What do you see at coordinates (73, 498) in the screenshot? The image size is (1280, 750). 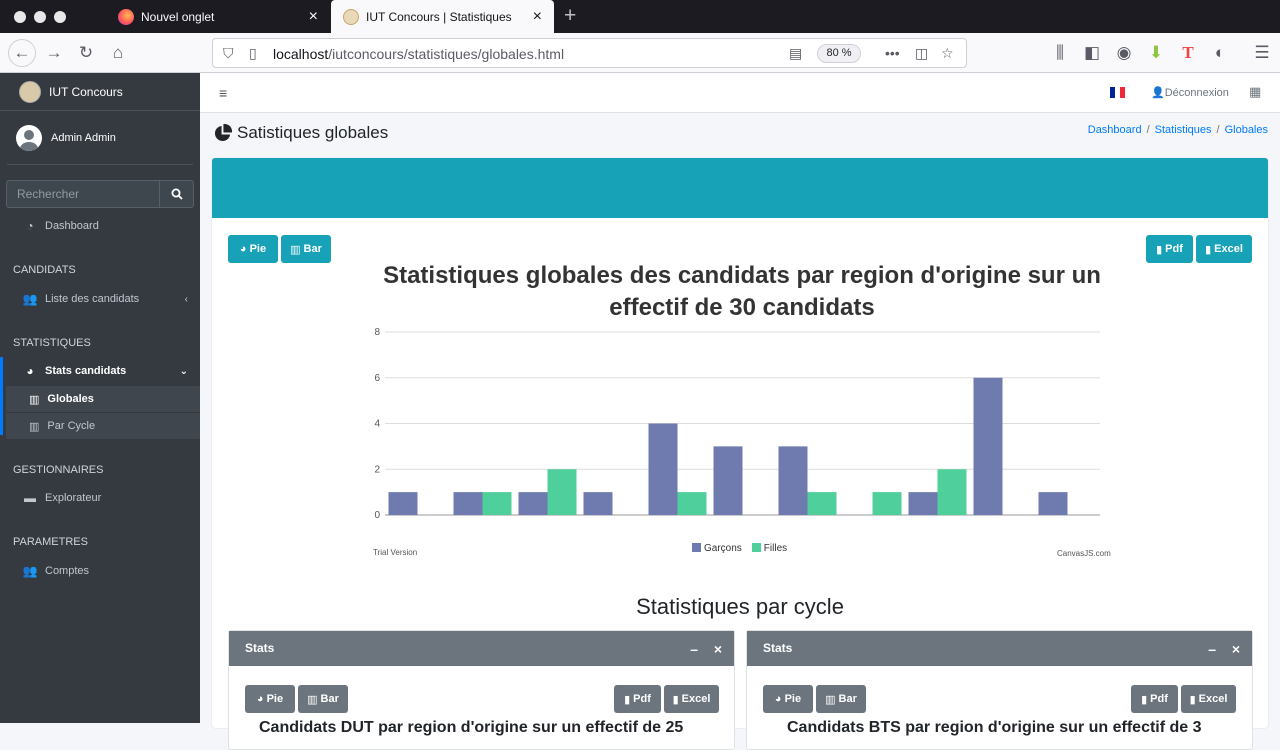 I see `sidebar-item-label: Explorateur` at bounding box center [73, 498].